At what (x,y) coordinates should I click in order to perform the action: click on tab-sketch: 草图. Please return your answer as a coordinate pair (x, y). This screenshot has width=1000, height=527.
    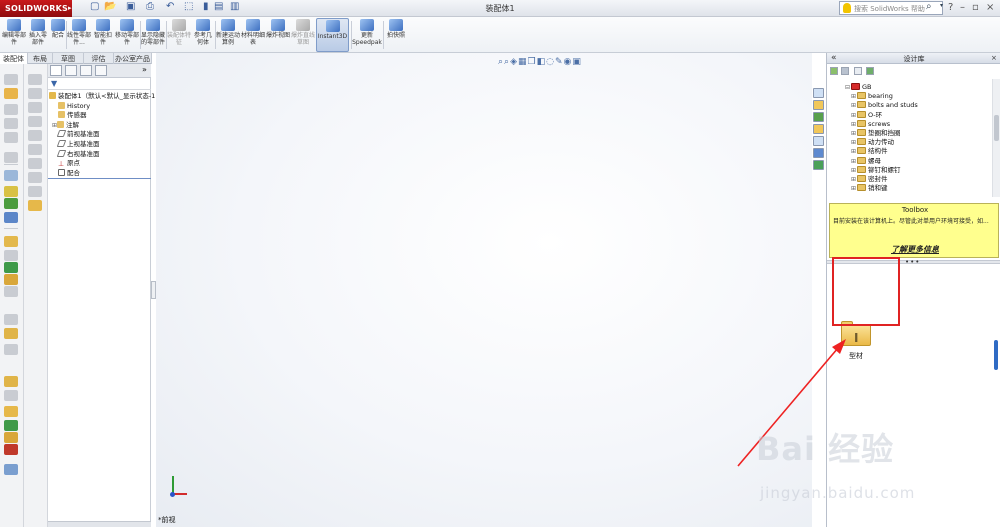
    Looking at the image, I should click on (68, 58).